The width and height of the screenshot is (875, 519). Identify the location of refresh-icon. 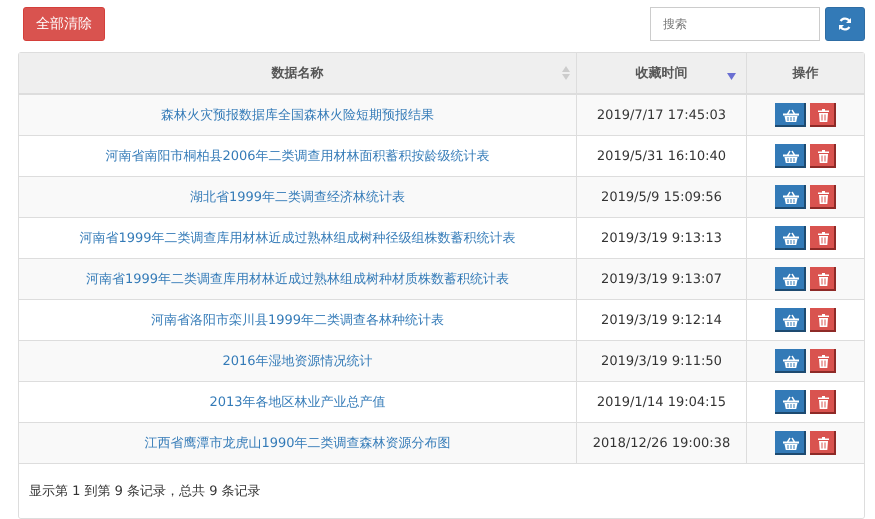
(845, 24).